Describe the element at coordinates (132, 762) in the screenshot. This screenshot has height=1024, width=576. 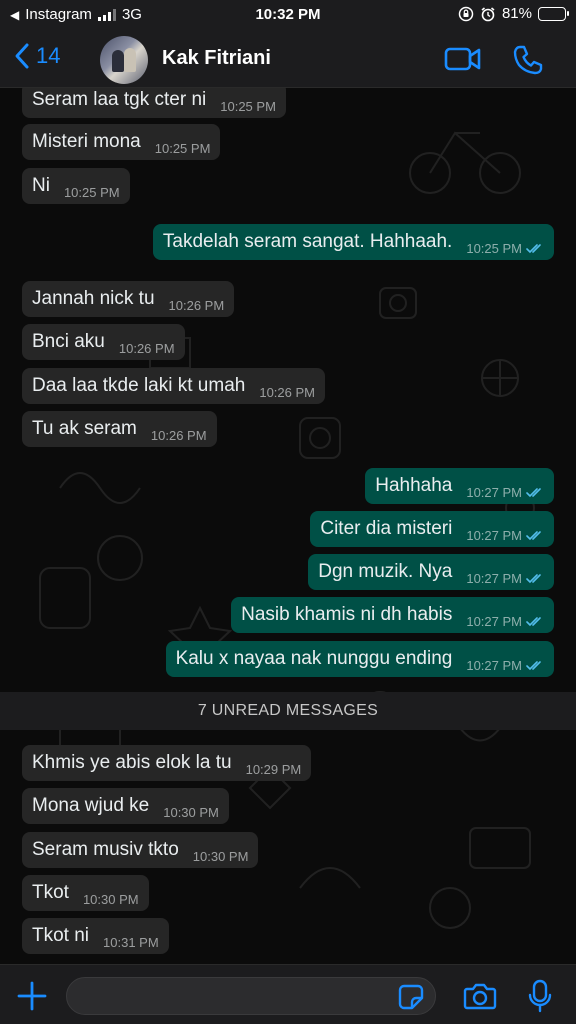
I see `message-text: Khmis ye abis elok la tu` at that location.